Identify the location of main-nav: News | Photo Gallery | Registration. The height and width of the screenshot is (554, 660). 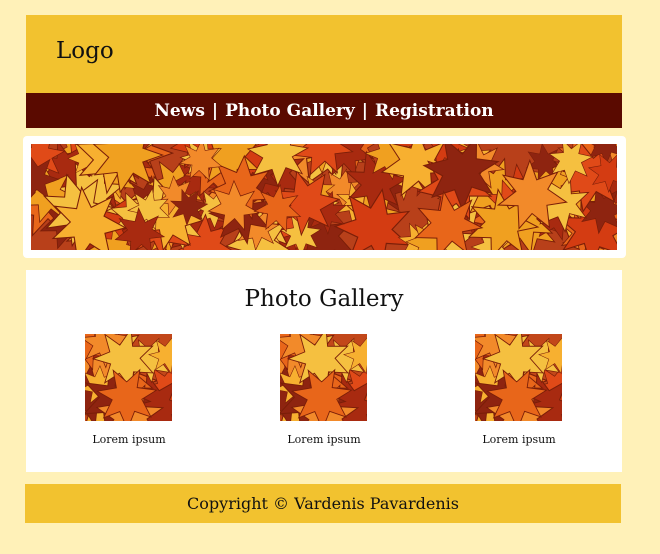
(324, 110).